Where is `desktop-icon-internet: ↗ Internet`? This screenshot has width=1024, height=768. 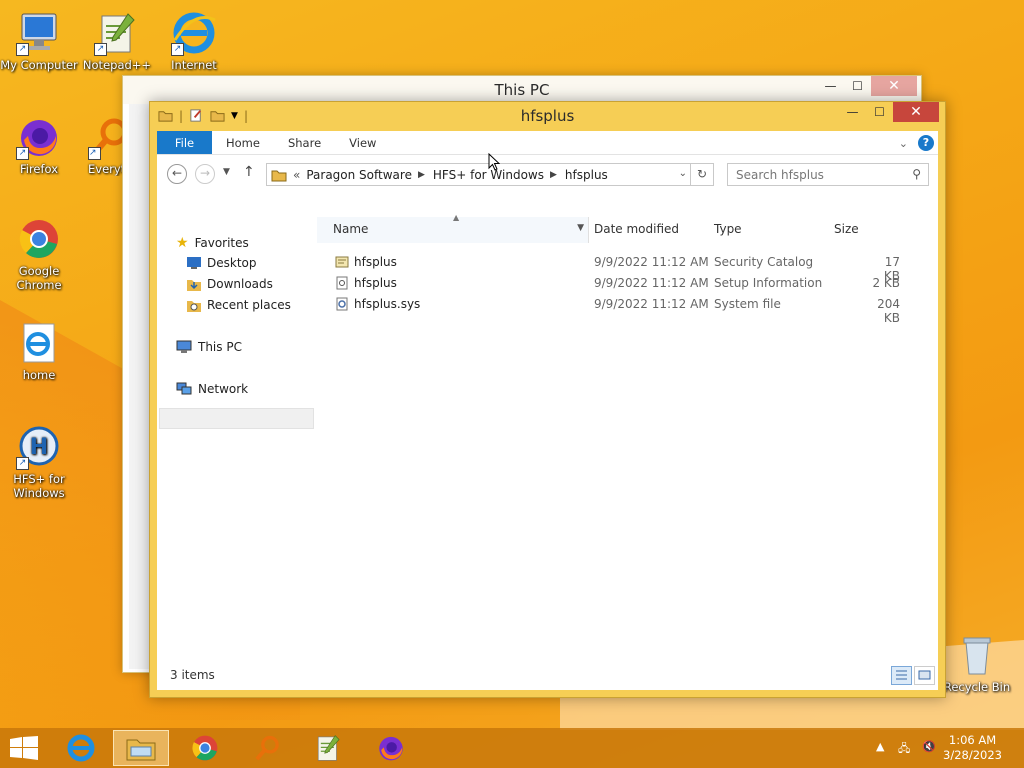 desktop-icon-internet: ↗ Internet is located at coordinates (194, 41).